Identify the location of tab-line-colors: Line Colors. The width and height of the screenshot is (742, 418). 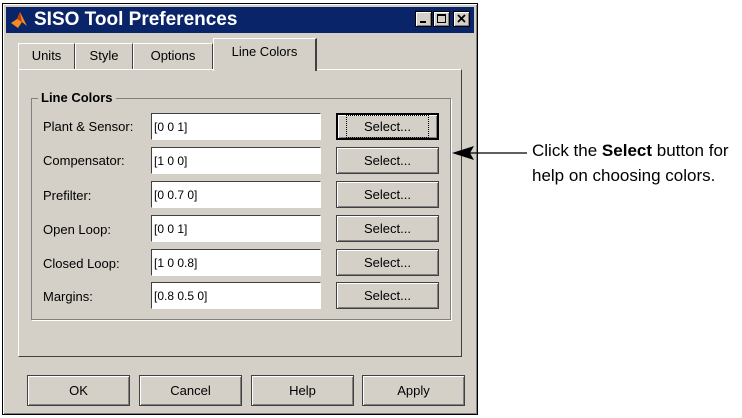
(265, 54).